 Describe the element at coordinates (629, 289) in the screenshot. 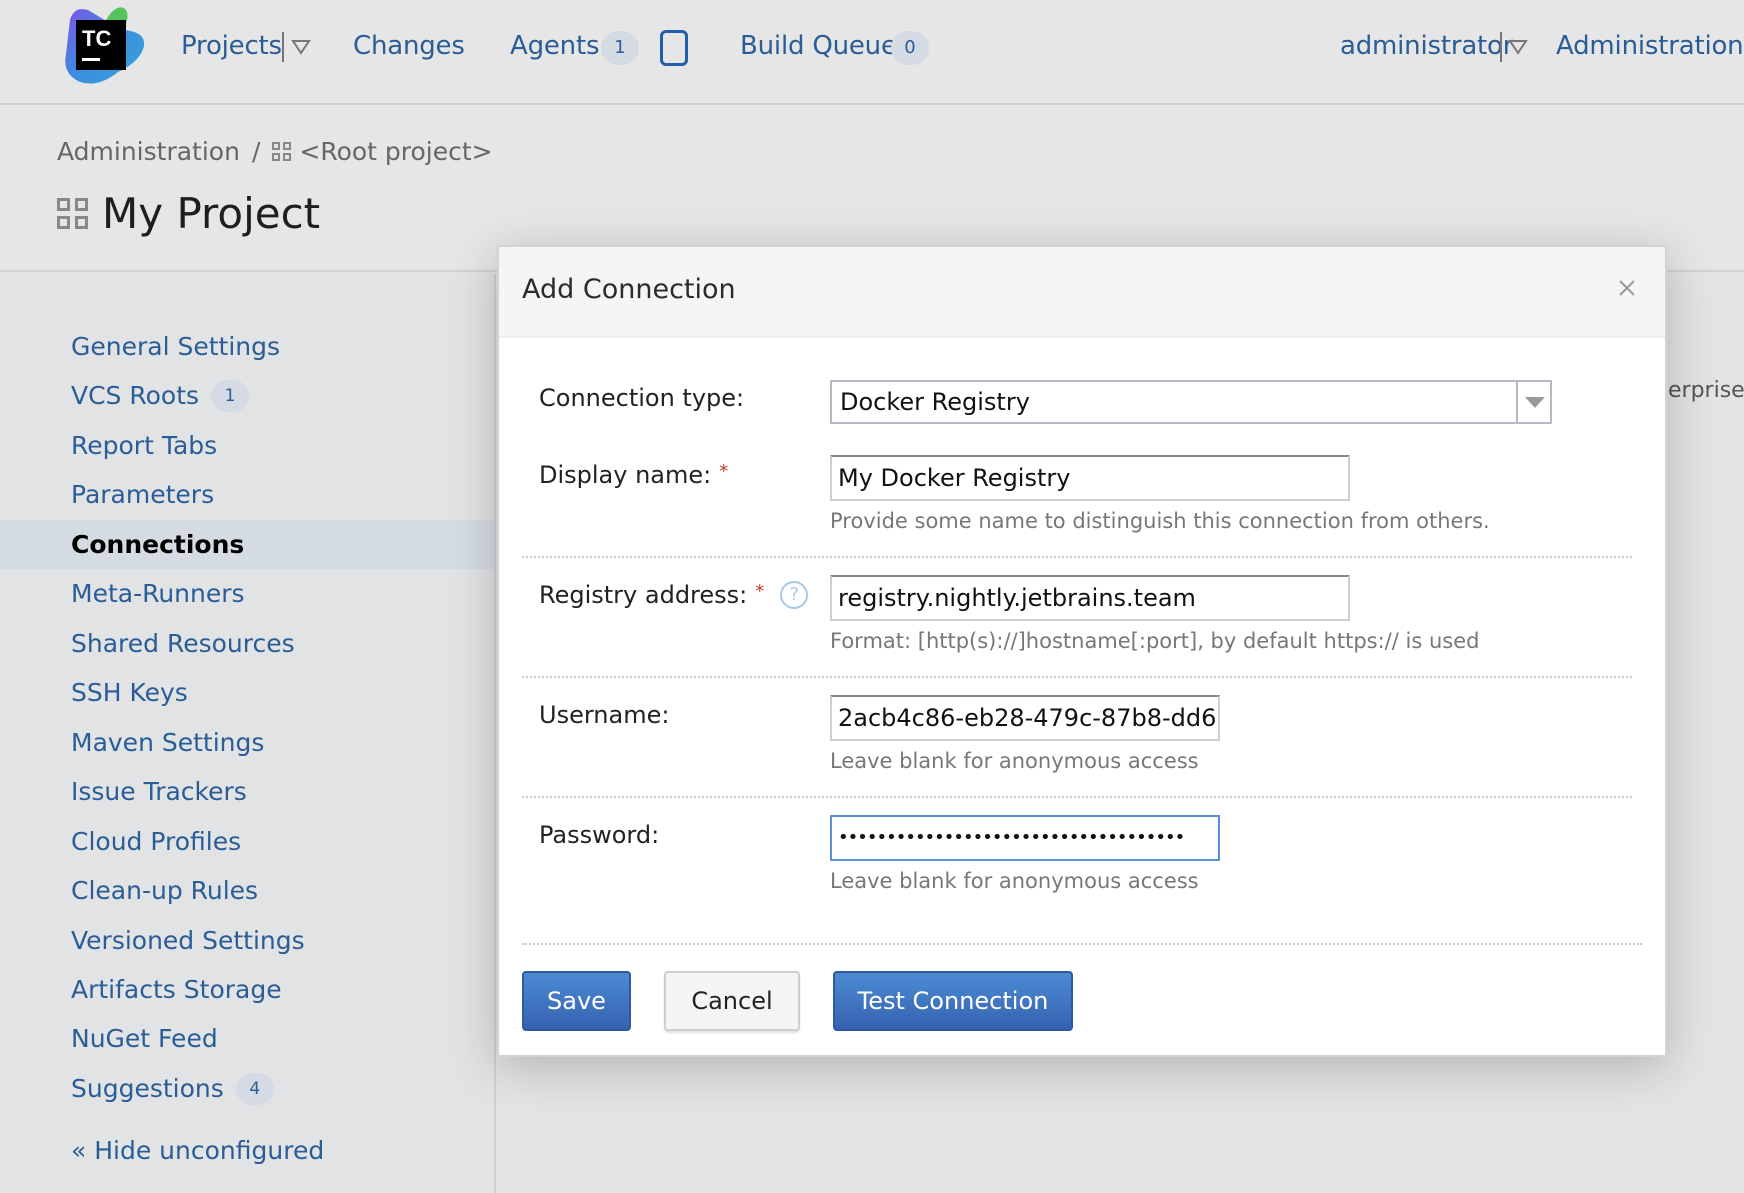

I see `dialog-title: Add Connection` at that location.